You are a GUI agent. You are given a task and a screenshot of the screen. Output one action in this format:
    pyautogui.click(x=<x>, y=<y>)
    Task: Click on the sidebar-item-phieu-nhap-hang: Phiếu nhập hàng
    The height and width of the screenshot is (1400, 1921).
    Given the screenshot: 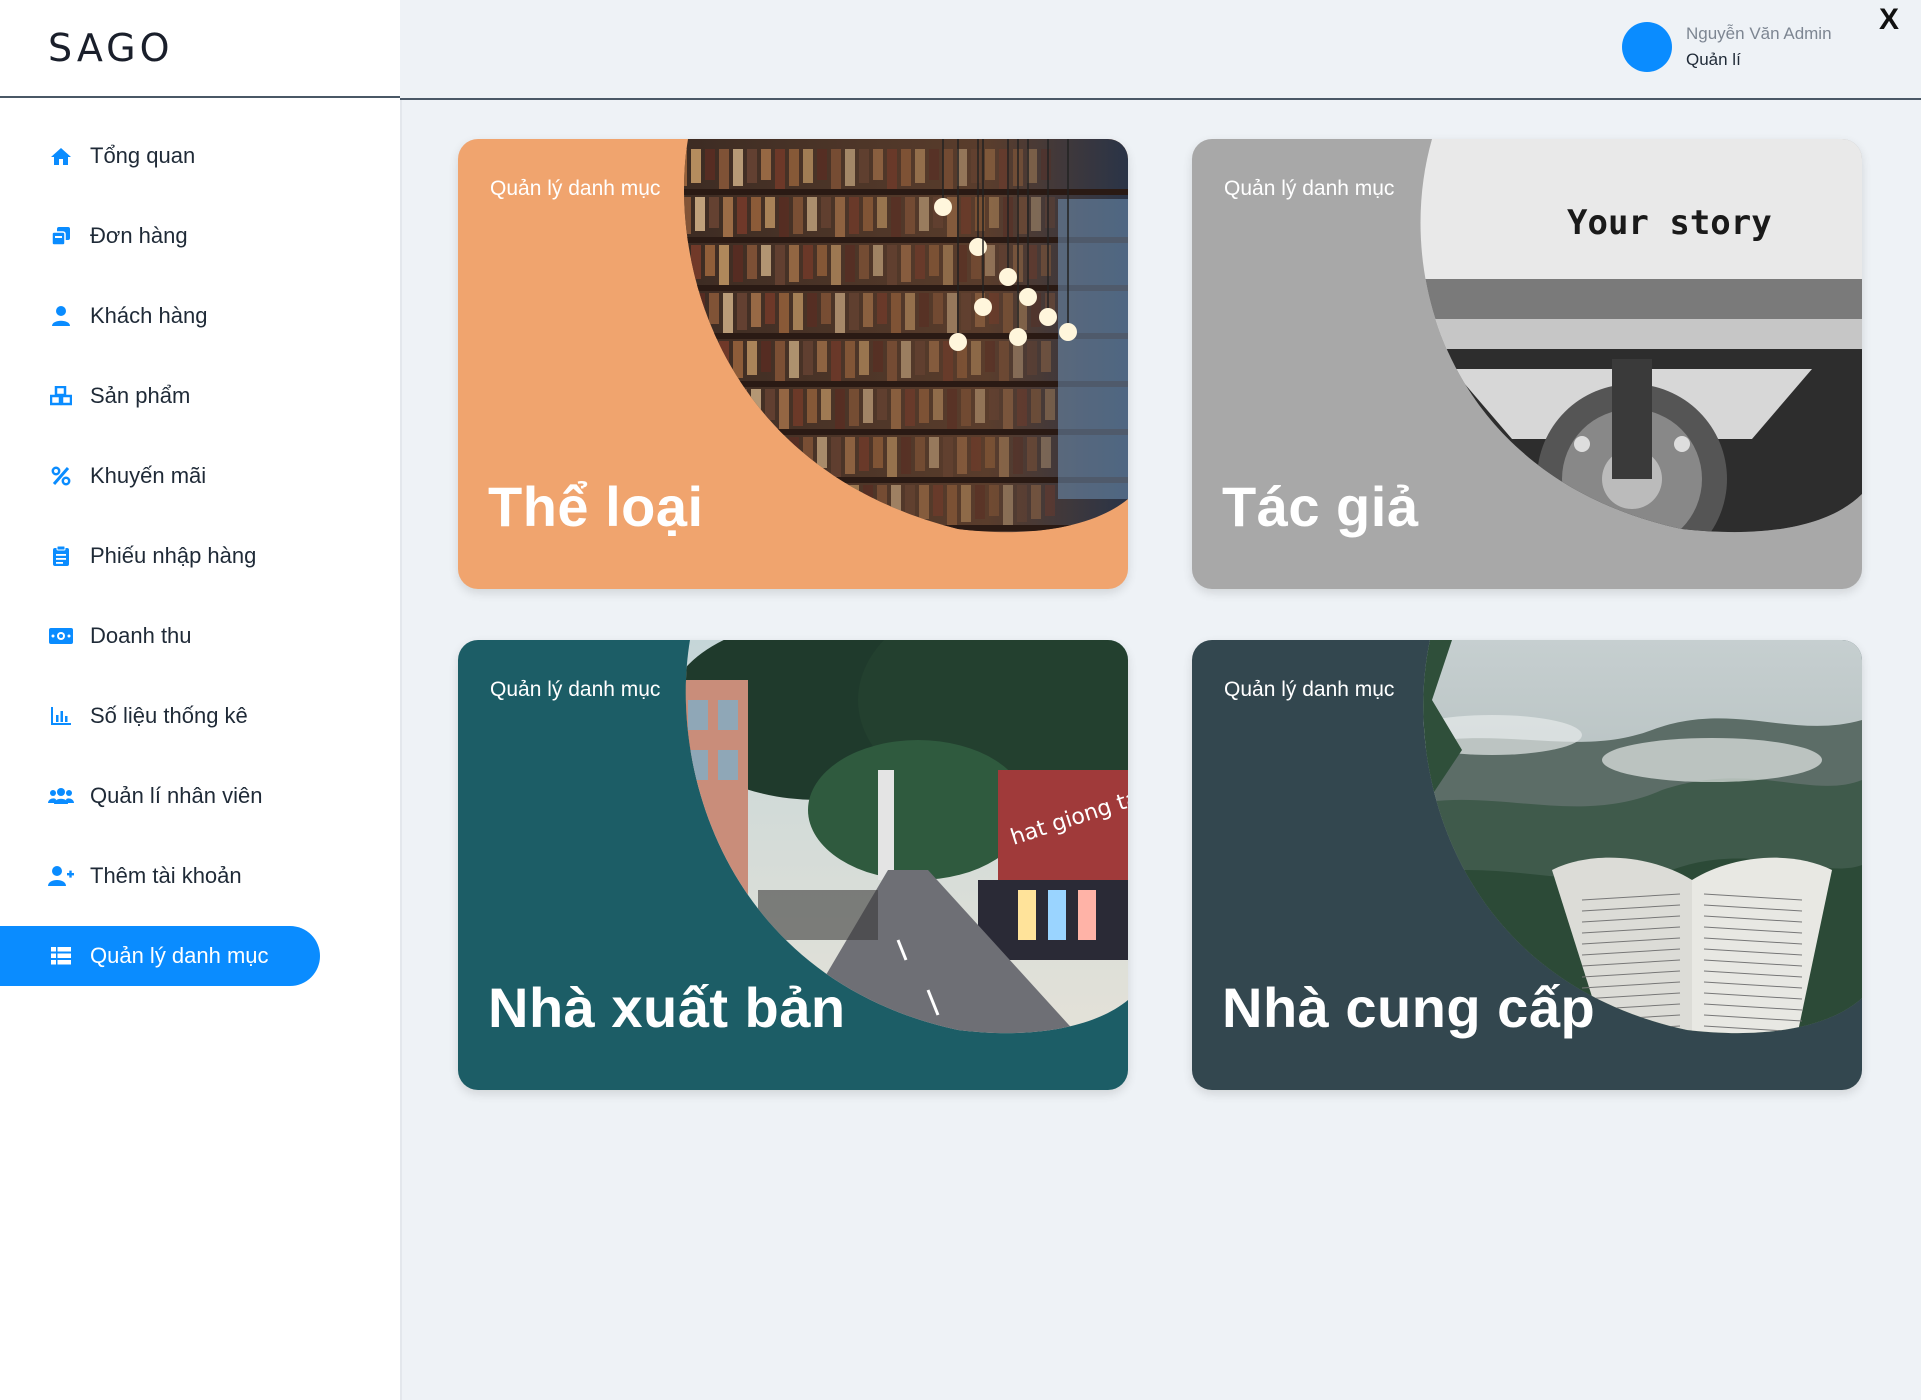 What is the action you would take?
    pyautogui.click(x=200, y=556)
    